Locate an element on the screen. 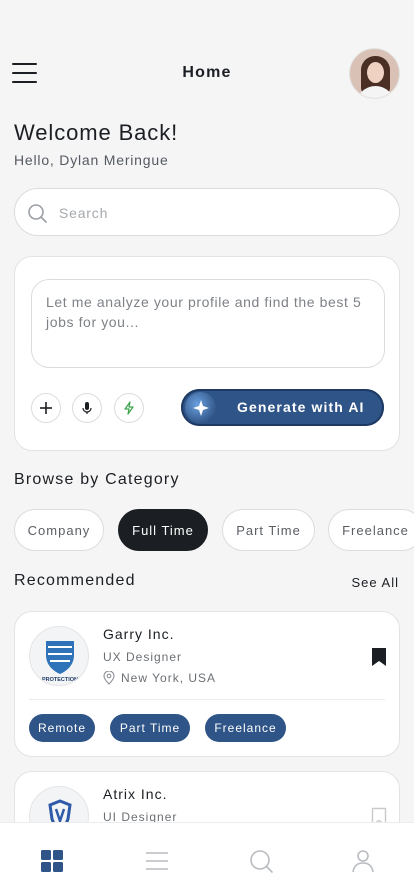 The width and height of the screenshot is (414, 896). logo-text: PROTECTION is located at coordinates (60, 680).